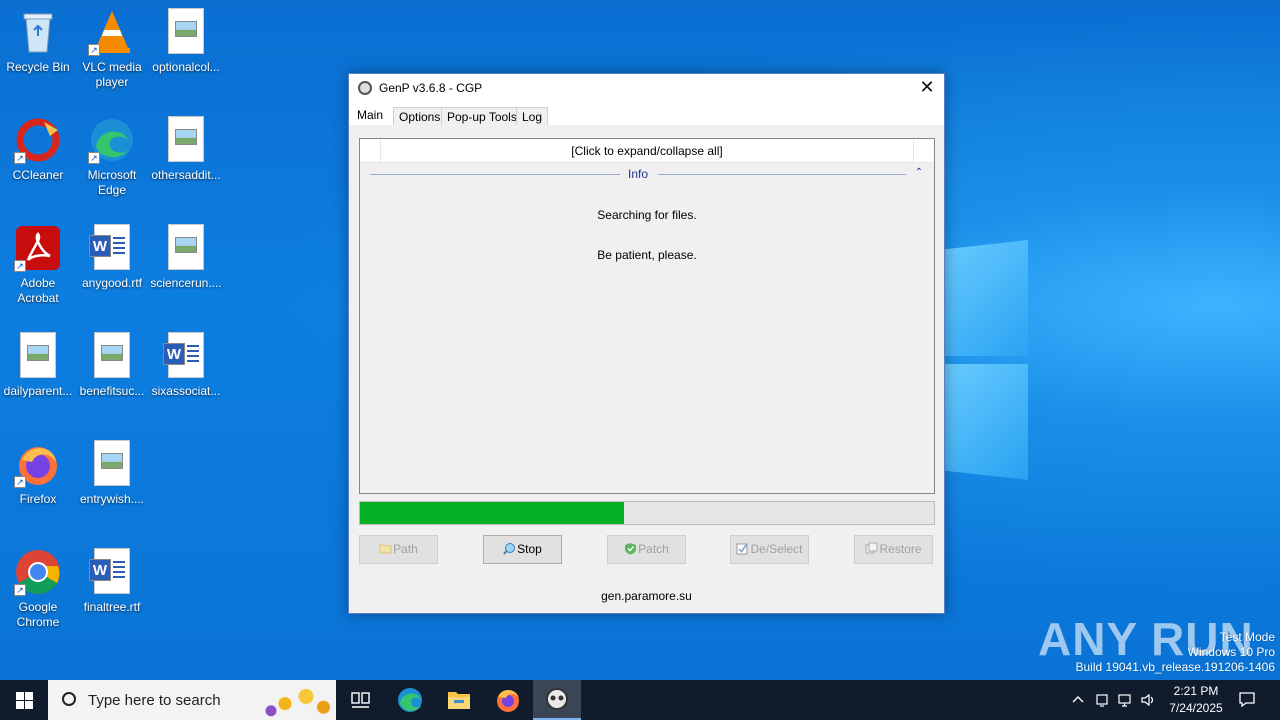 The width and height of the screenshot is (1280, 720). Describe the element at coordinates (112, 283) in the screenshot. I see `desktop-icon-label: anygood.rtf` at that location.